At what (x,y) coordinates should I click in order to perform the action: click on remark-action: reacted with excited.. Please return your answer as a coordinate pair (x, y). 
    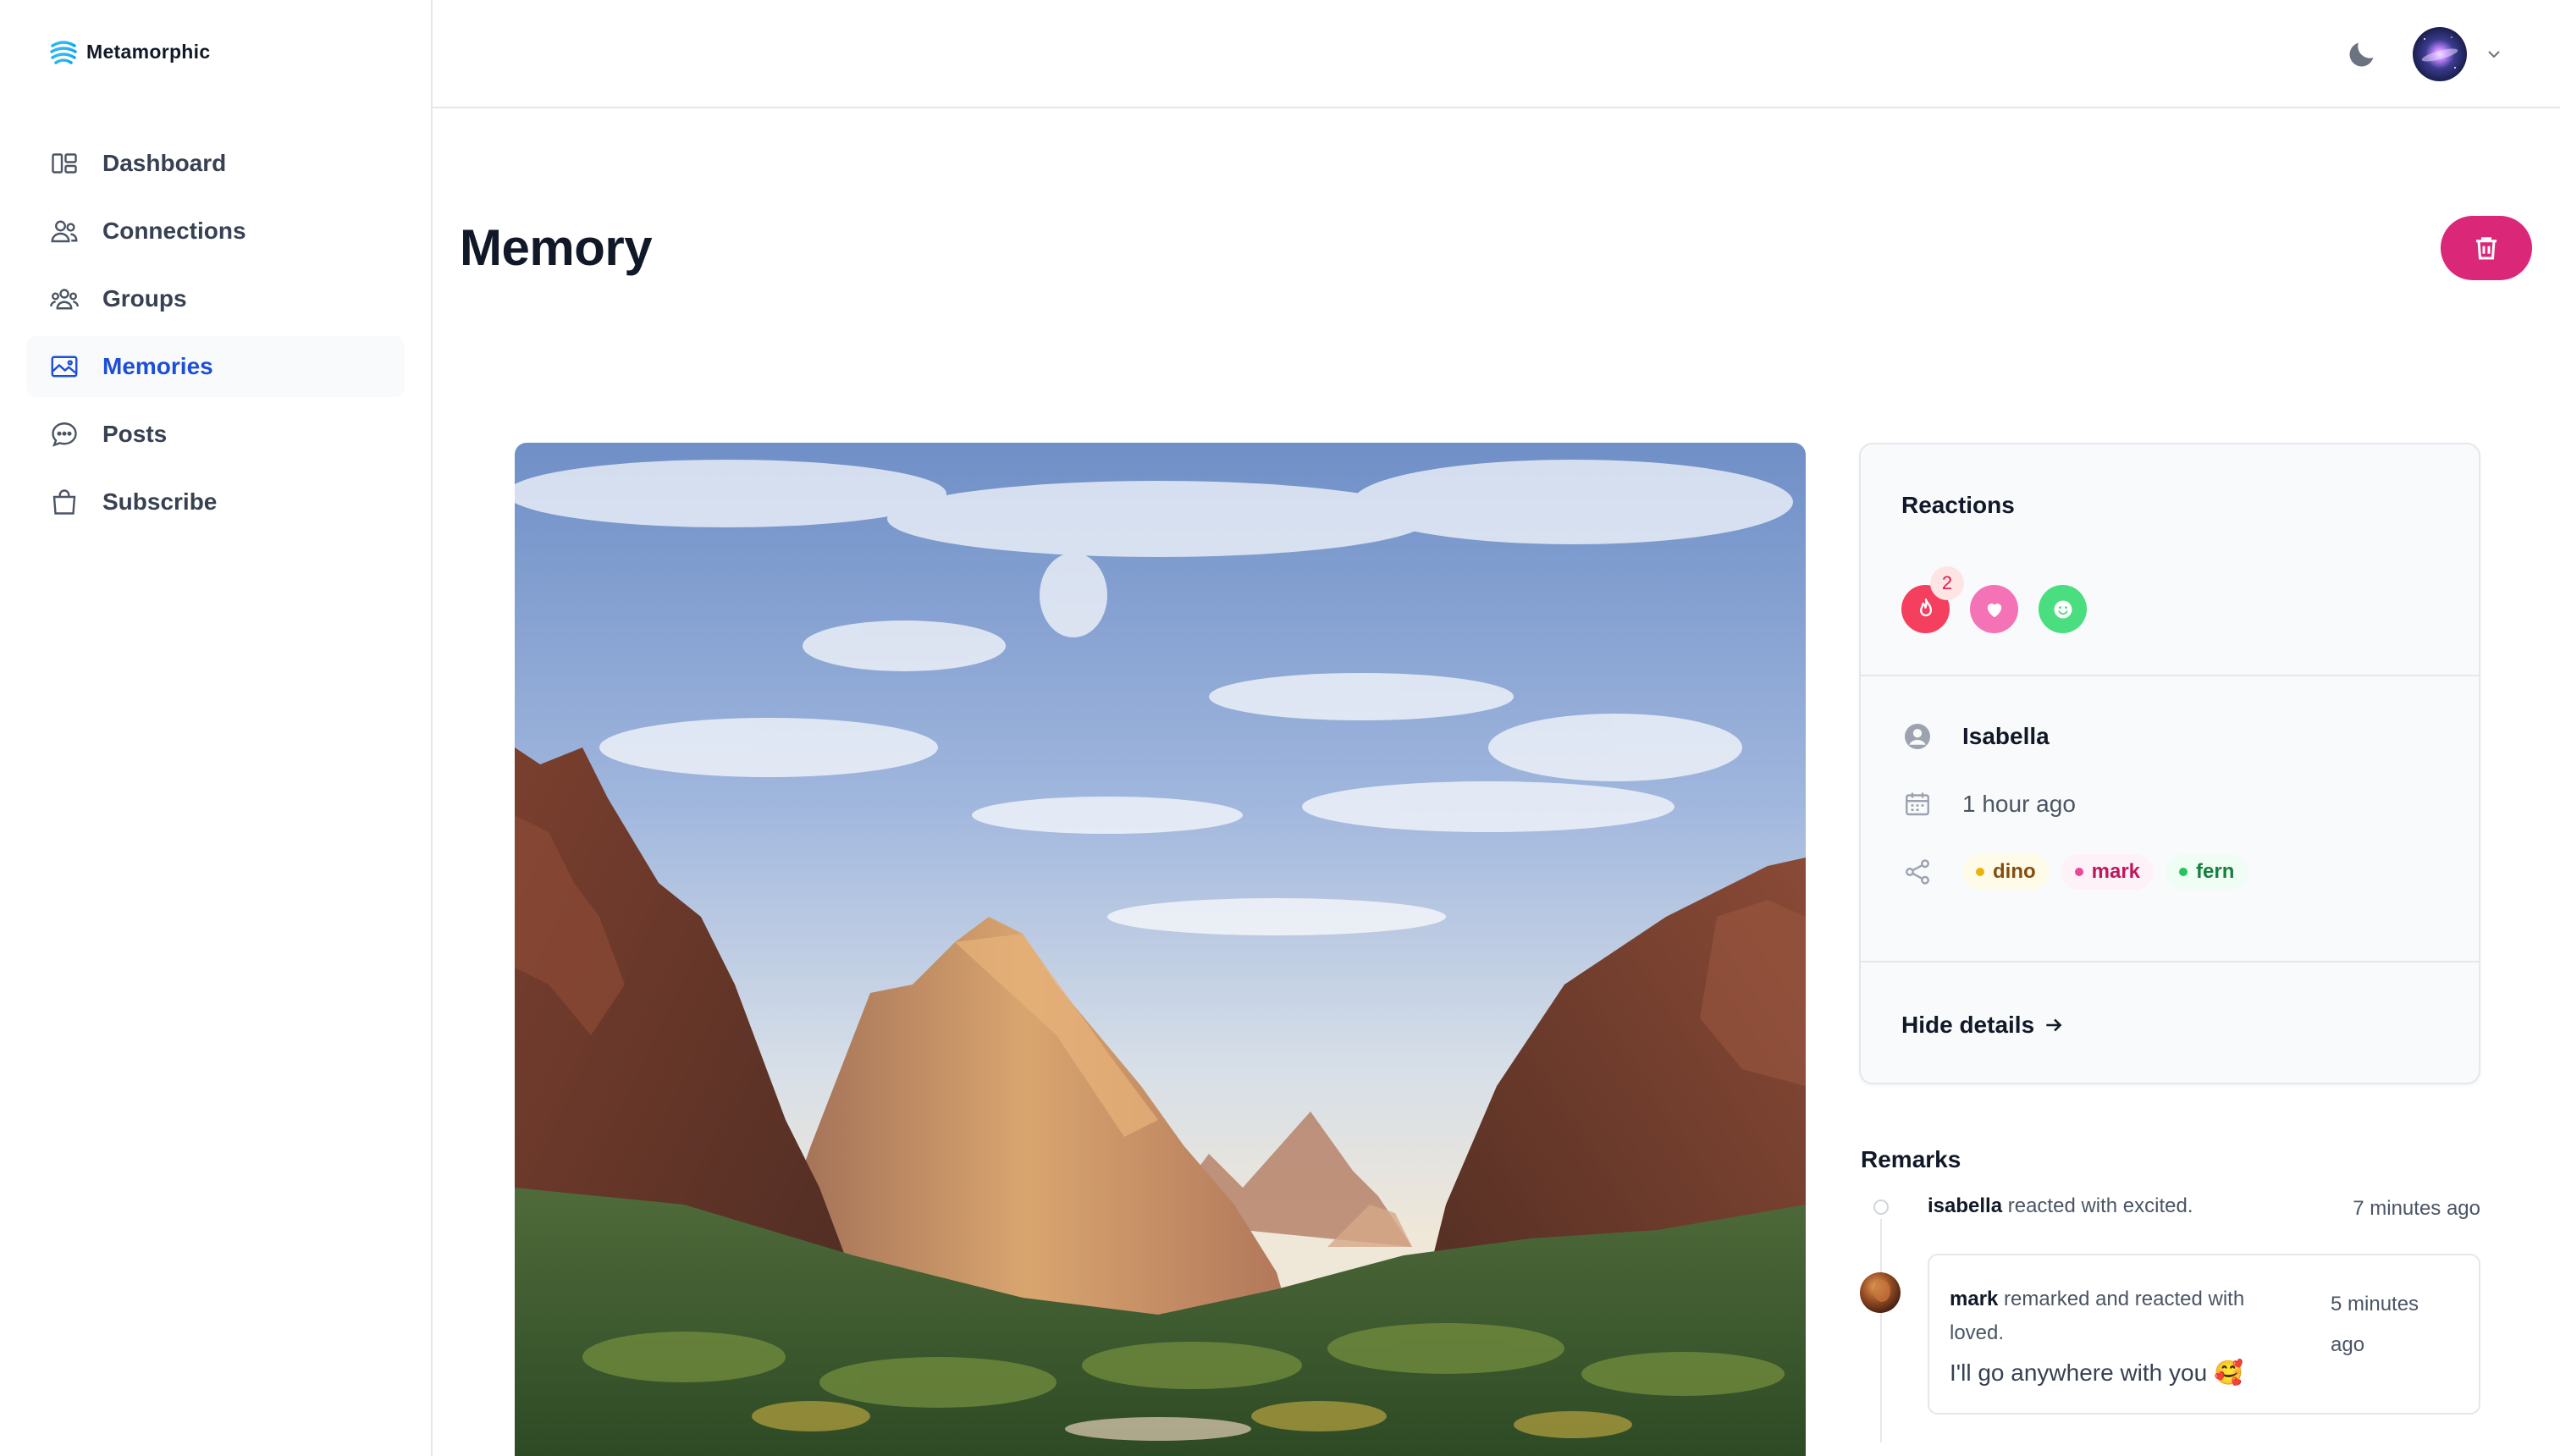
    Looking at the image, I should click on (2100, 1205).